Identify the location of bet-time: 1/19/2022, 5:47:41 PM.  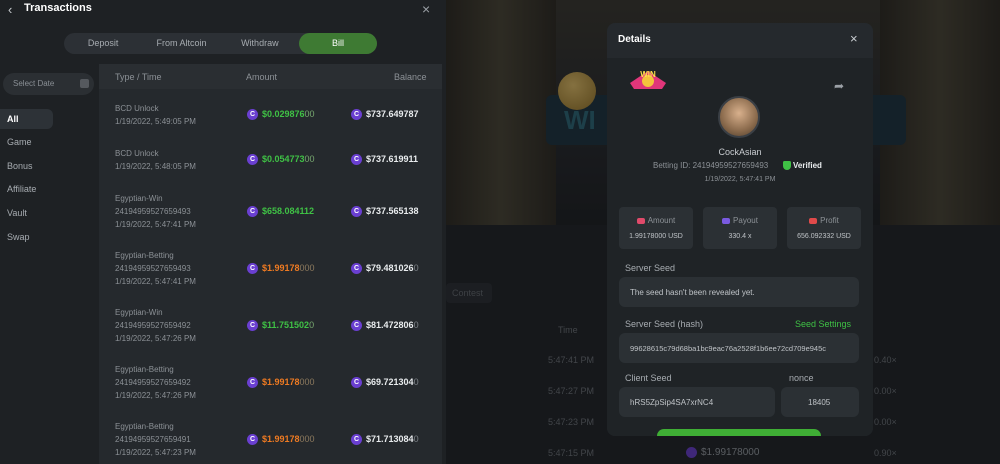
(740, 179).